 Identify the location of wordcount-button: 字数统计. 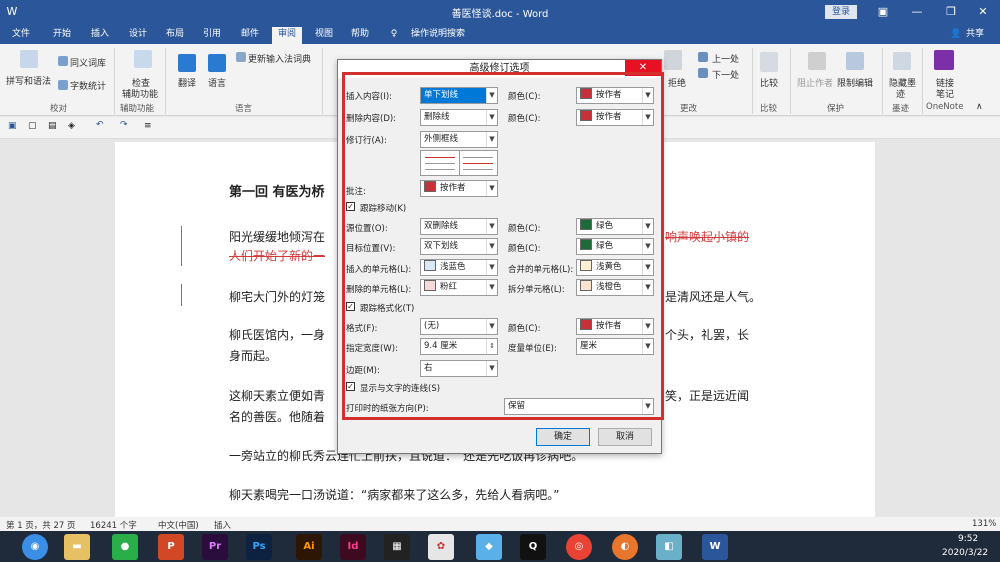
(88, 85).